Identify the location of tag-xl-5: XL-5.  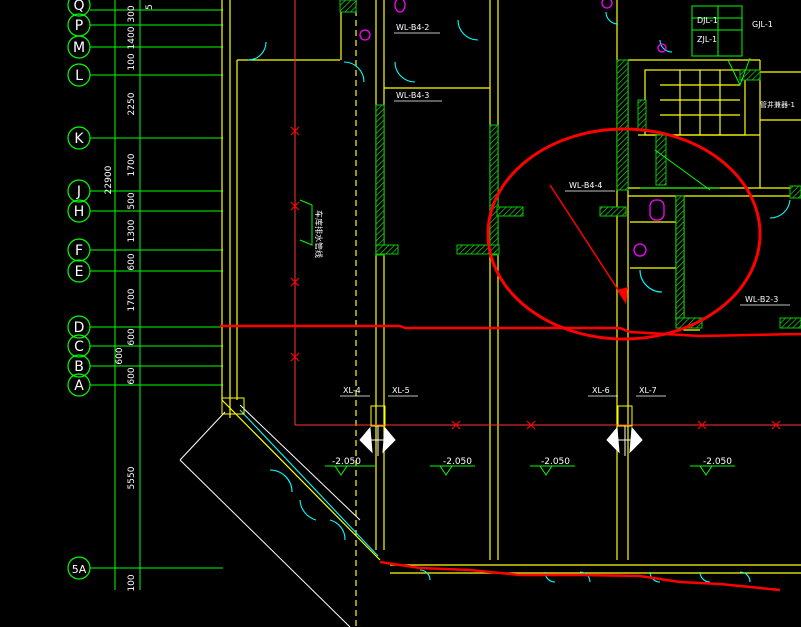
(401, 390).